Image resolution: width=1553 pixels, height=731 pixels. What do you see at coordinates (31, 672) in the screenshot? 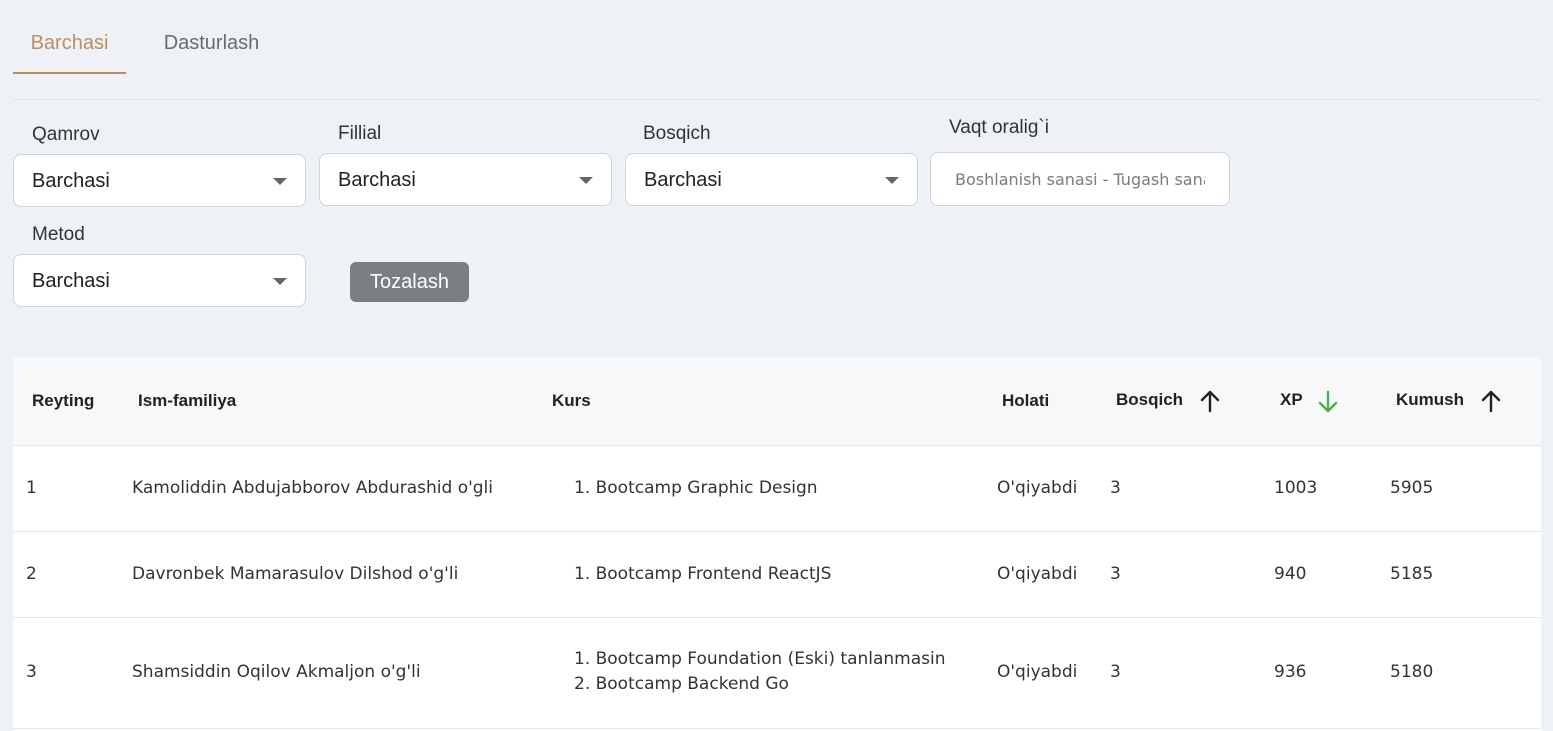
I see `row-rank: 3` at bounding box center [31, 672].